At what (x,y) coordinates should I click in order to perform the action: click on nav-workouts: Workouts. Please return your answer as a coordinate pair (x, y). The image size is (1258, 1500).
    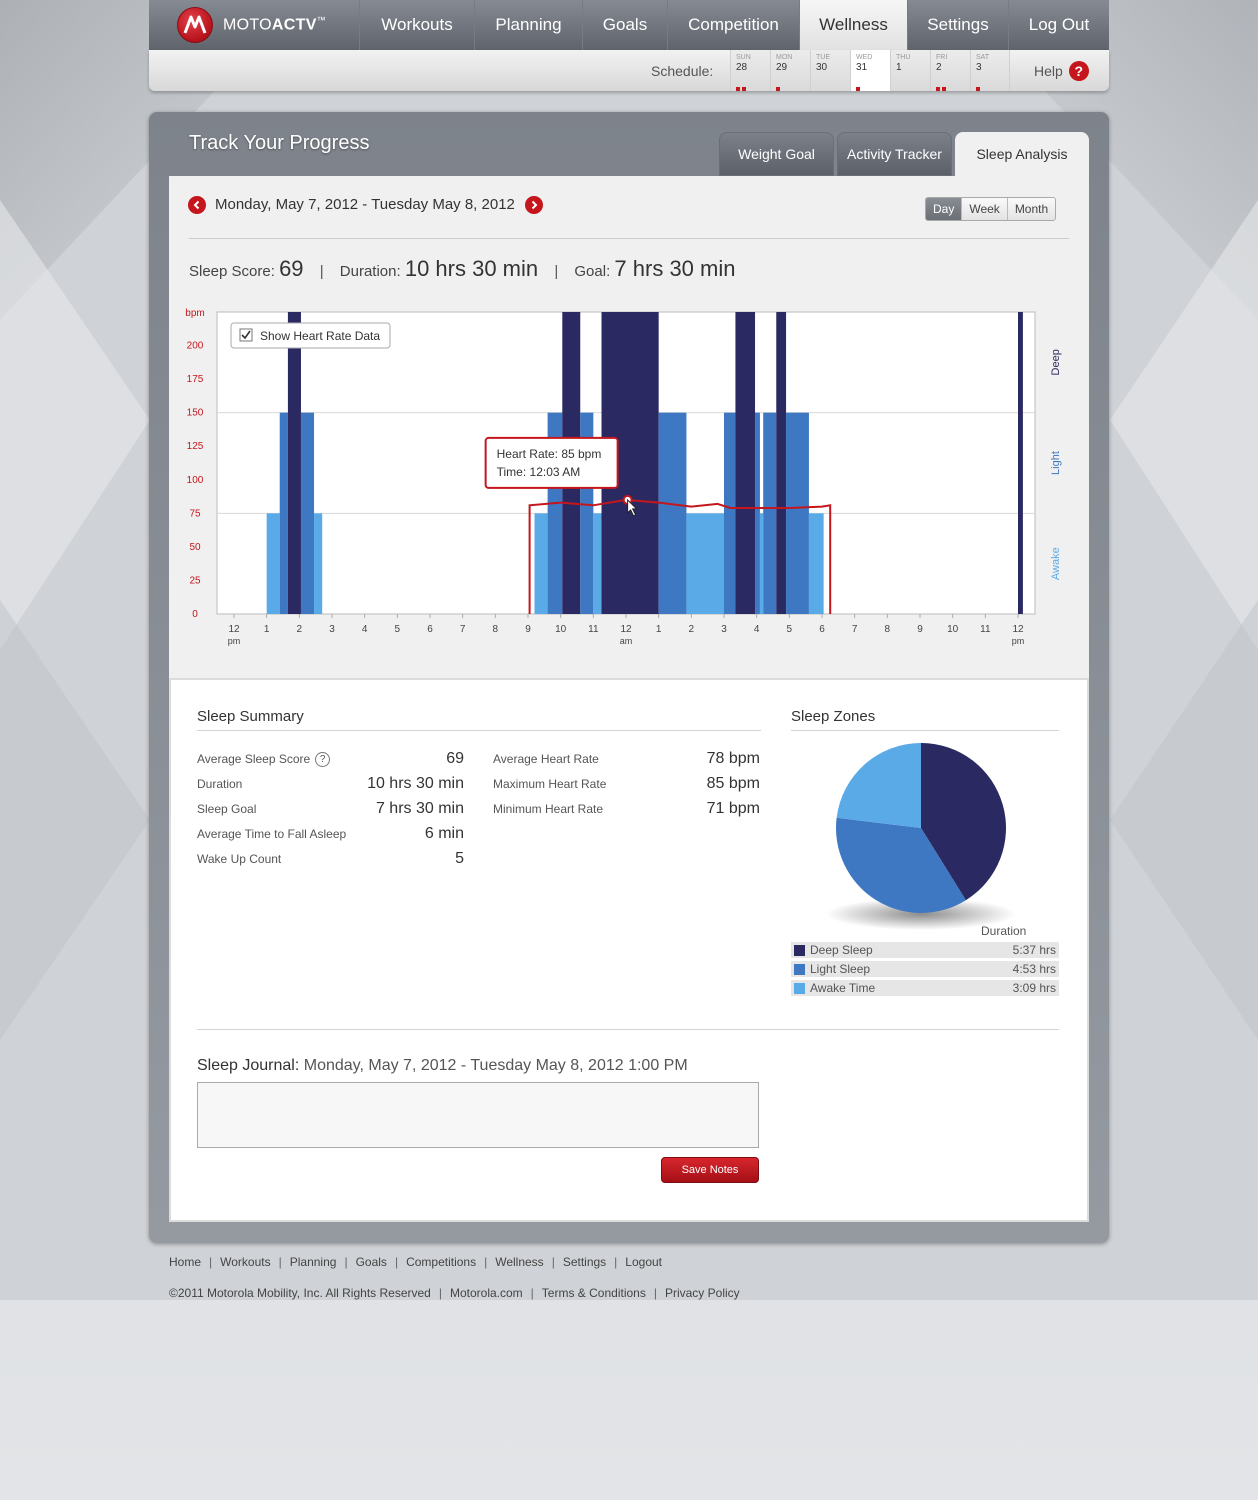
    Looking at the image, I should click on (416, 25).